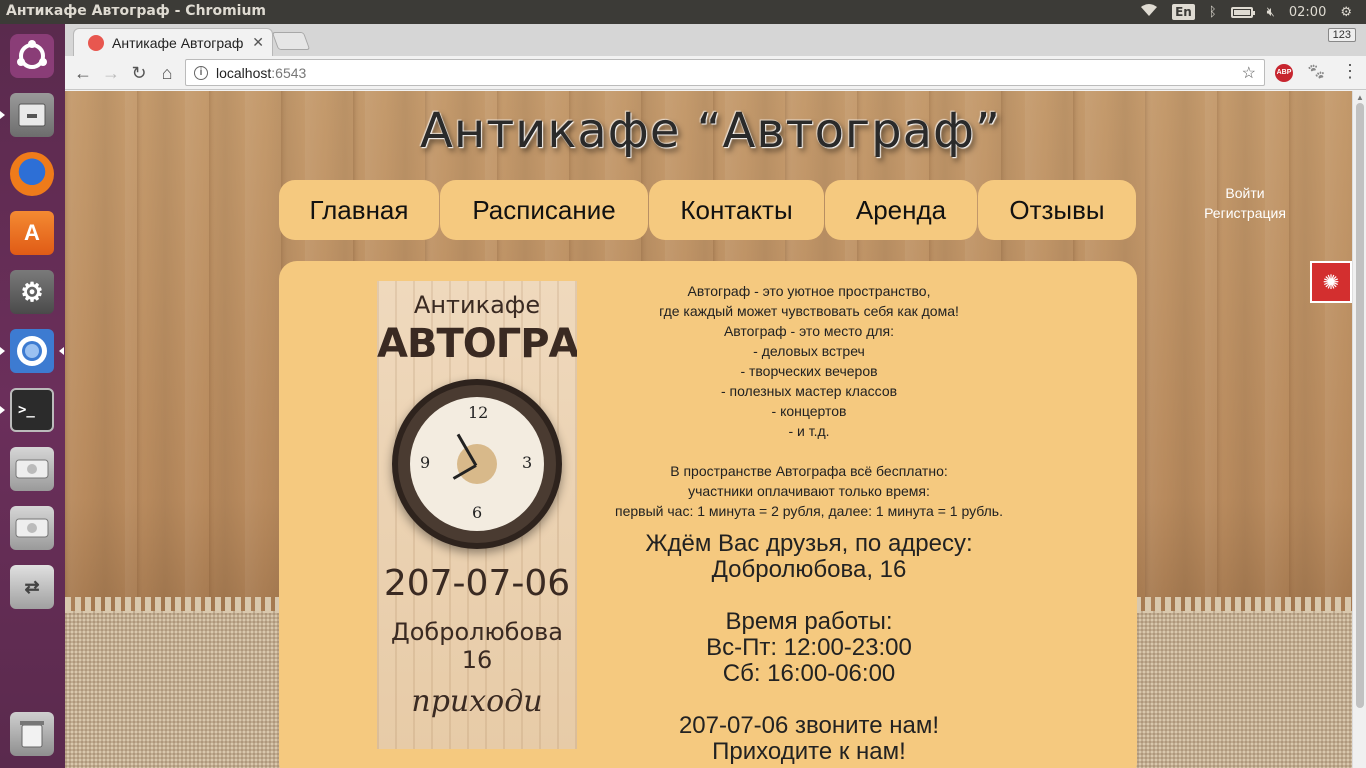 Image resolution: width=1366 pixels, height=768 pixels. I want to click on clock-face: 12 3 6 9, so click(477, 464).